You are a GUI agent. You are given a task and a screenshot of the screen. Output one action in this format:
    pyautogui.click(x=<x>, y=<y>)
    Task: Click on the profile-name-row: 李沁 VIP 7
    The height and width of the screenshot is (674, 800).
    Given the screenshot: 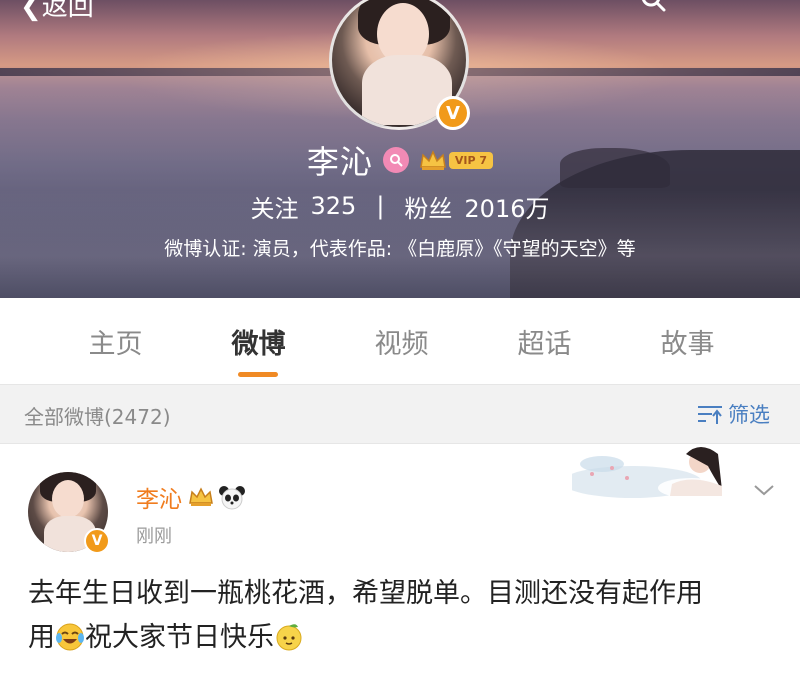 What is the action you would take?
    pyautogui.click(x=400, y=160)
    